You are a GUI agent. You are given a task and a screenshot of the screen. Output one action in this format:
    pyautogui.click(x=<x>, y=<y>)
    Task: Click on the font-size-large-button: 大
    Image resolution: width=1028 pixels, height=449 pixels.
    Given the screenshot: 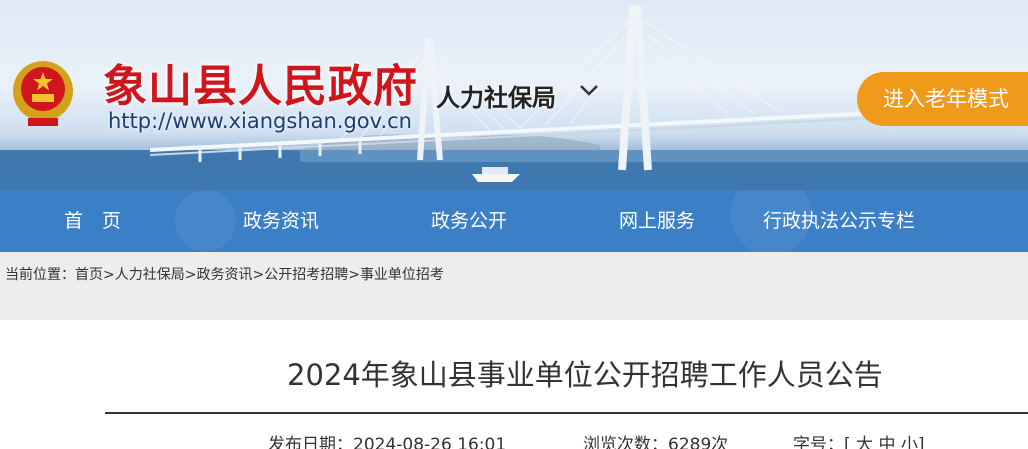 What is the action you would take?
    pyautogui.click(x=864, y=442)
    